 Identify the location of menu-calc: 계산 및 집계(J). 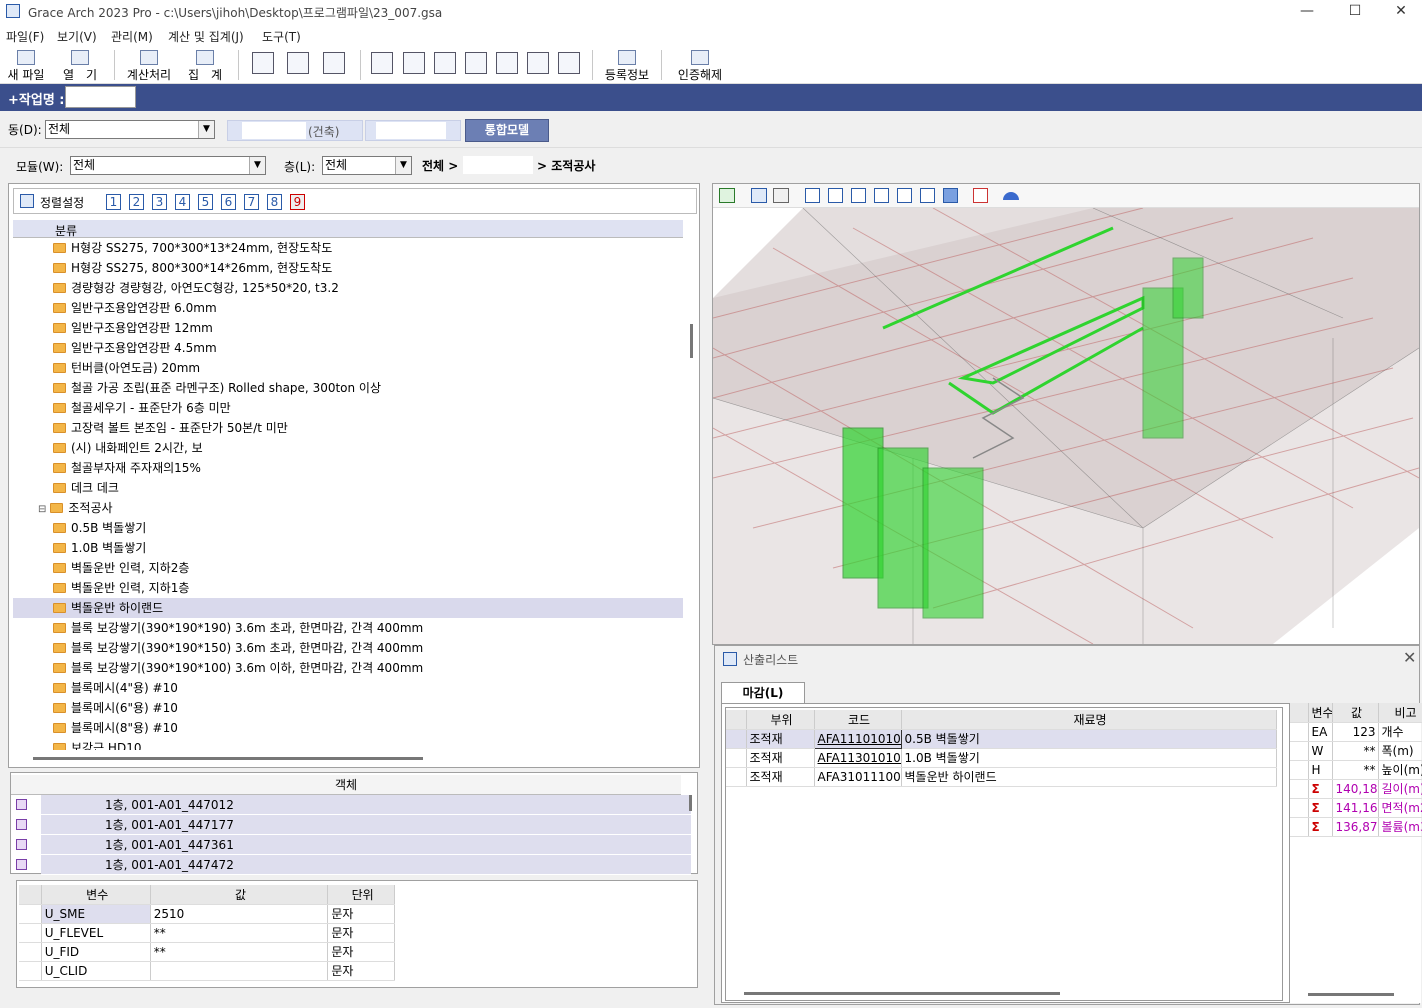
(206, 36).